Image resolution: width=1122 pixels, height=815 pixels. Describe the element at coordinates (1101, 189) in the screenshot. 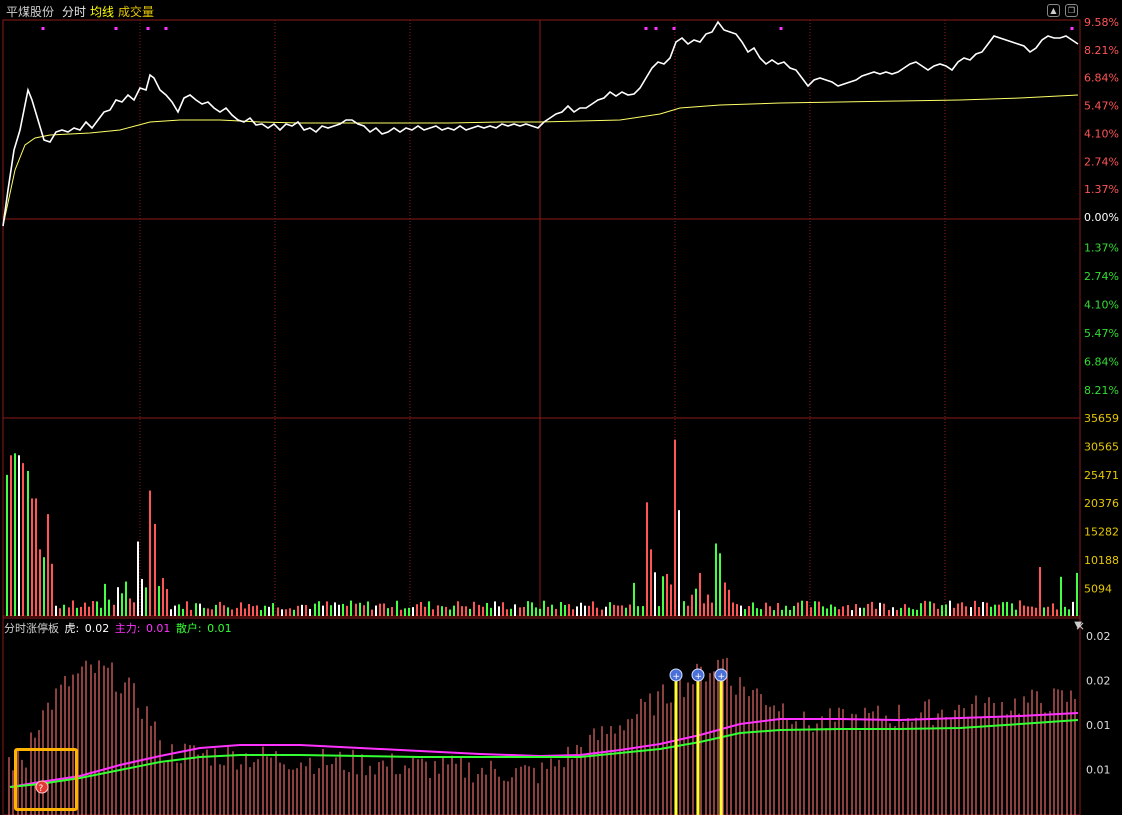

I see `price-axis-label: 1.37%` at that location.